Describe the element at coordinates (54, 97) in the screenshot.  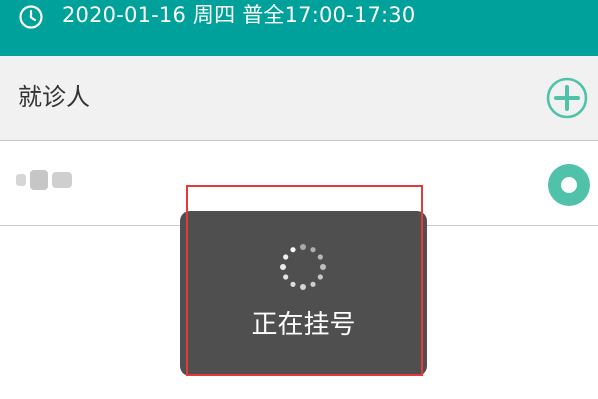
I see `patient-section-label: 就诊人` at that location.